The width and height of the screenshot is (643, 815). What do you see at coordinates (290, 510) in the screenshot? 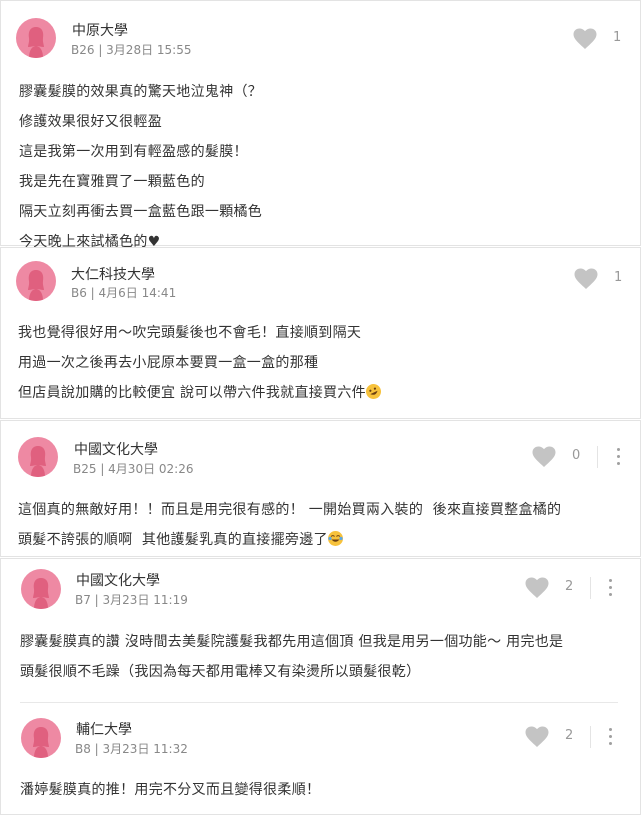
I see `comment-line: 這個真的無敵好用！！而且是用完很有感的！ 一開始買兩入裝的 後來直接買整盒橘的` at bounding box center [290, 510].